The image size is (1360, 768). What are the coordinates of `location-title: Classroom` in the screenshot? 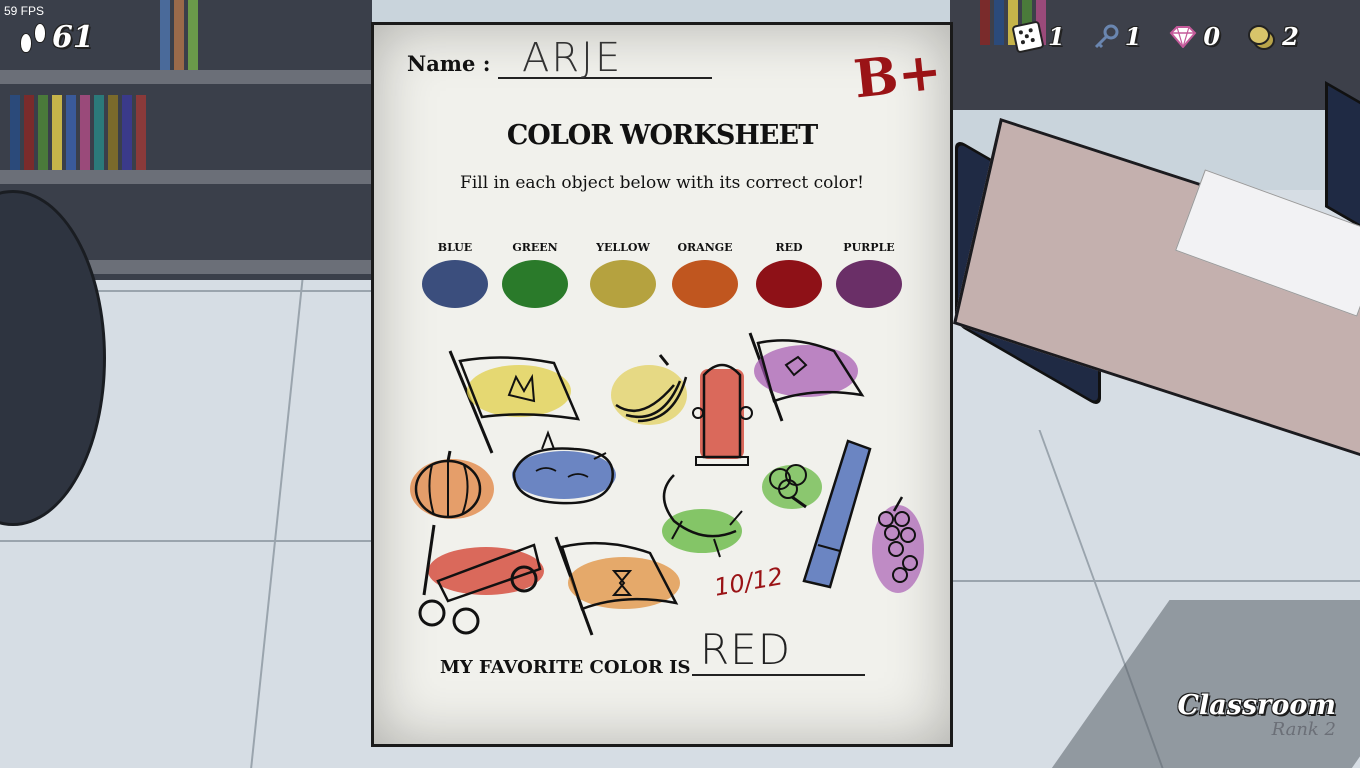 It's located at (1256, 705).